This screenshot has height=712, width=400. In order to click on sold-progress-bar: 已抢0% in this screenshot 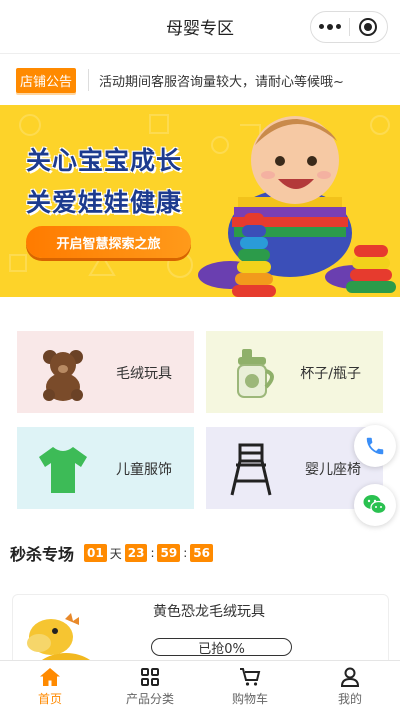, I will do `click(221, 647)`.